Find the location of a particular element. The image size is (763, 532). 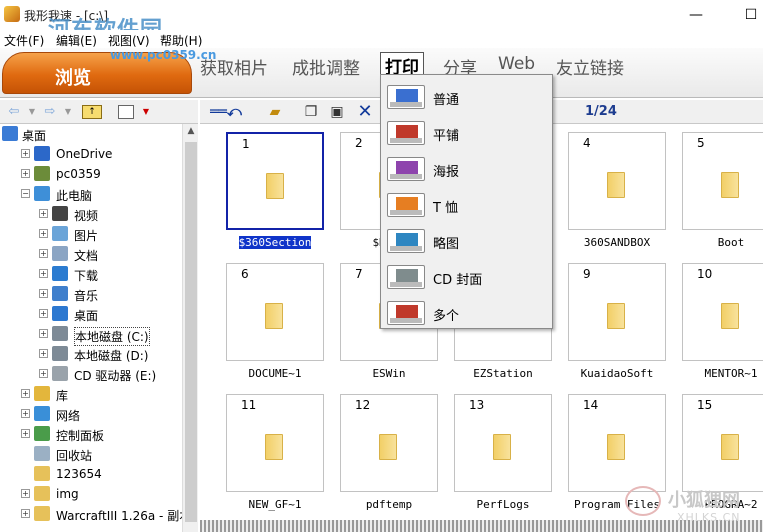

paste-icon: ▣ is located at coordinates (337, 112).